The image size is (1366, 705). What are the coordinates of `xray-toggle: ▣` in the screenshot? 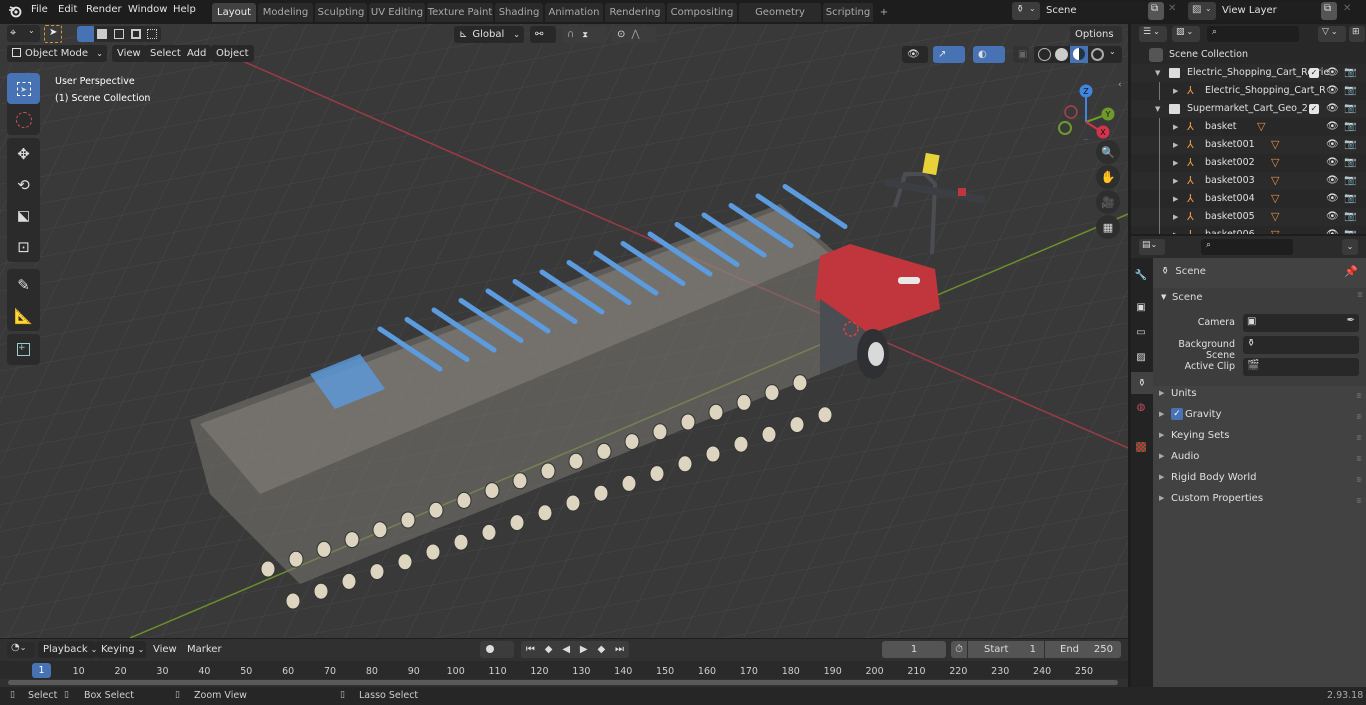 It's located at (1021, 54).